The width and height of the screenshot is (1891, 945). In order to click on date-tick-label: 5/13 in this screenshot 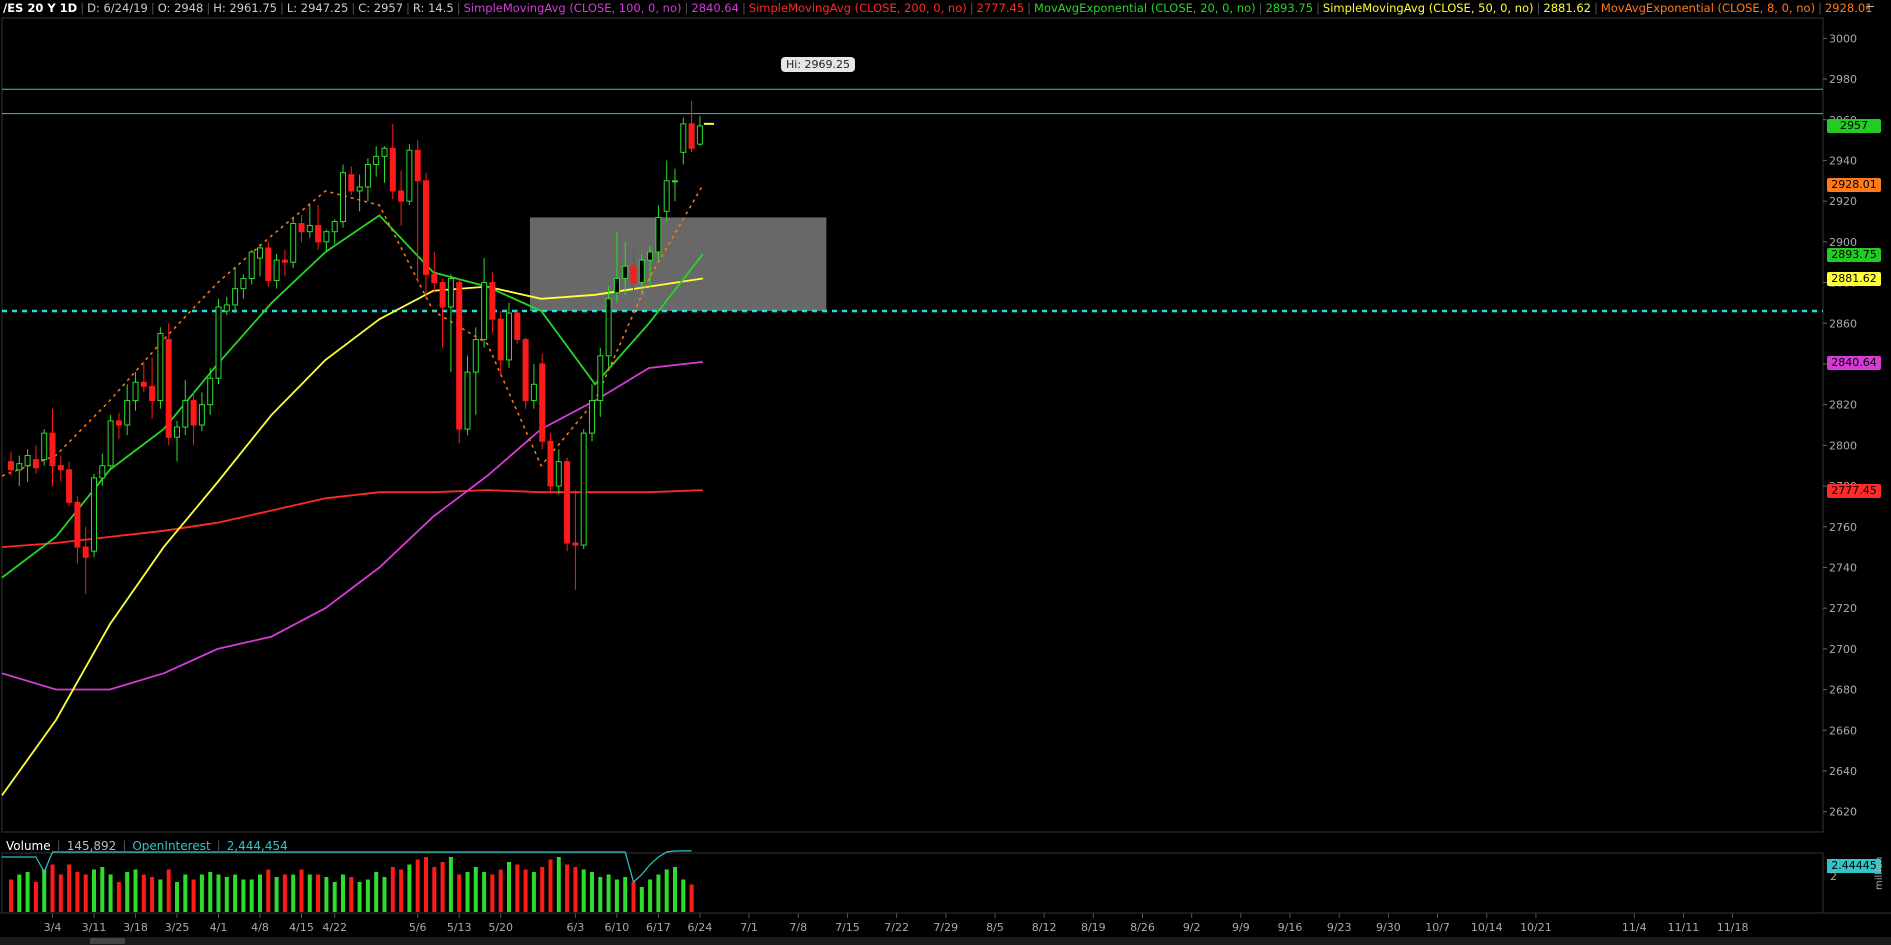, I will do `click(459, 927)`.